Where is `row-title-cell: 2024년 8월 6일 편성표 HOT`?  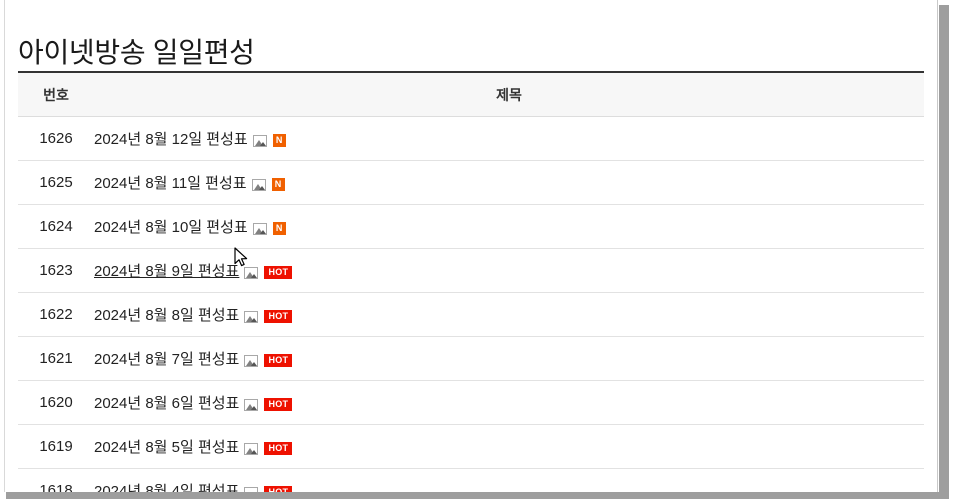 row-title-cell: 2024년 8월 6일 편성표 HOT is located at coordinates (509, 402).